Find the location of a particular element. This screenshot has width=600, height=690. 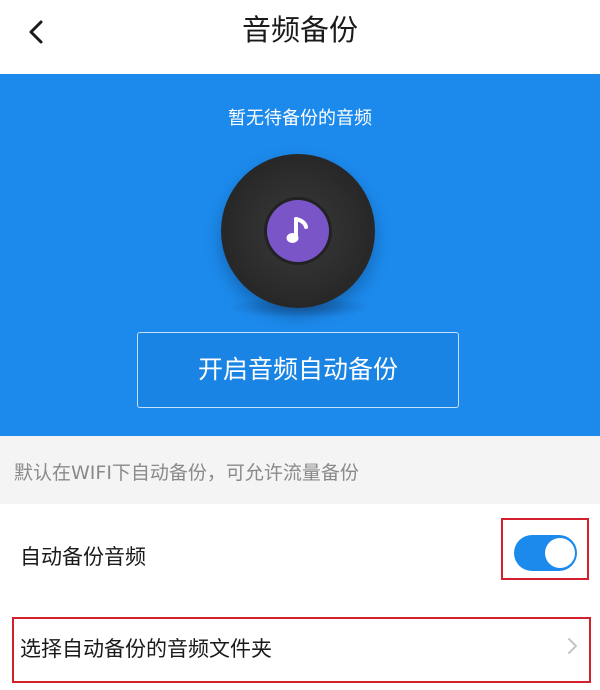

music-note-icon is located at coordinates (297, 230).